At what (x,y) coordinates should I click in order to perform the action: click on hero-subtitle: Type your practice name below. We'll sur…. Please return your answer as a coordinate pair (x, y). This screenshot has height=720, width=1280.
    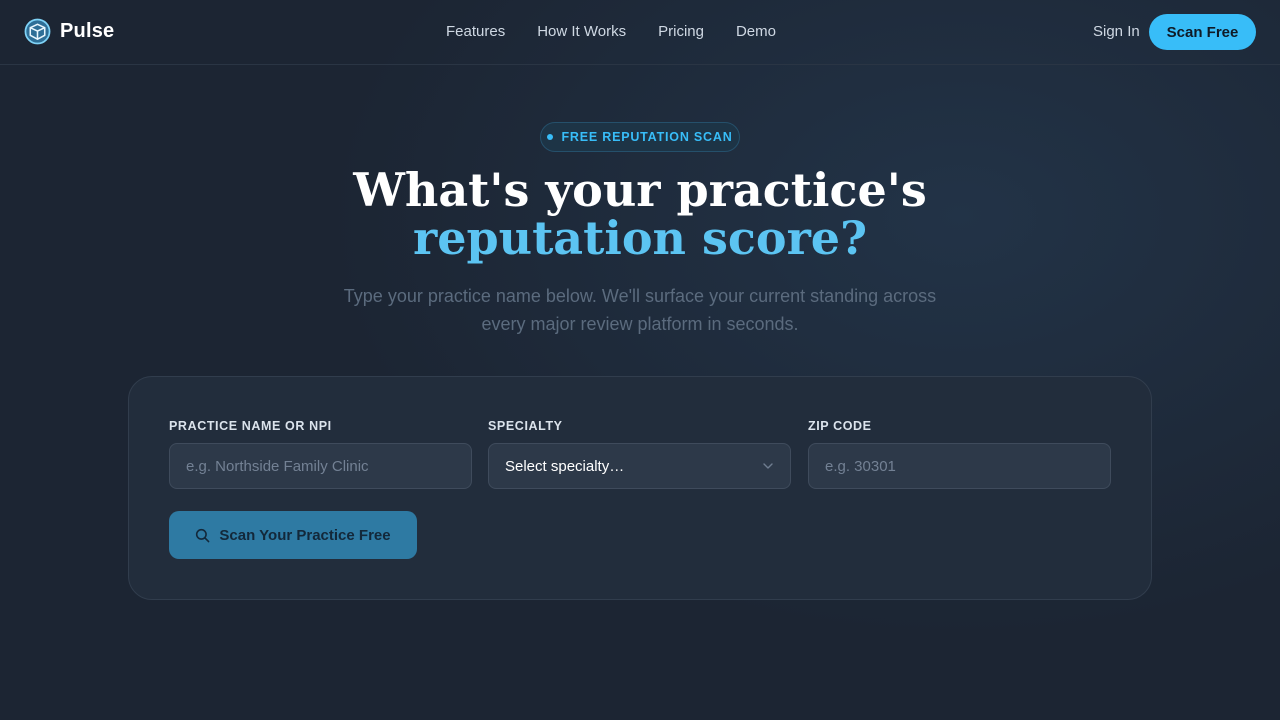
    Looking at the image, I should click on (640, 310).